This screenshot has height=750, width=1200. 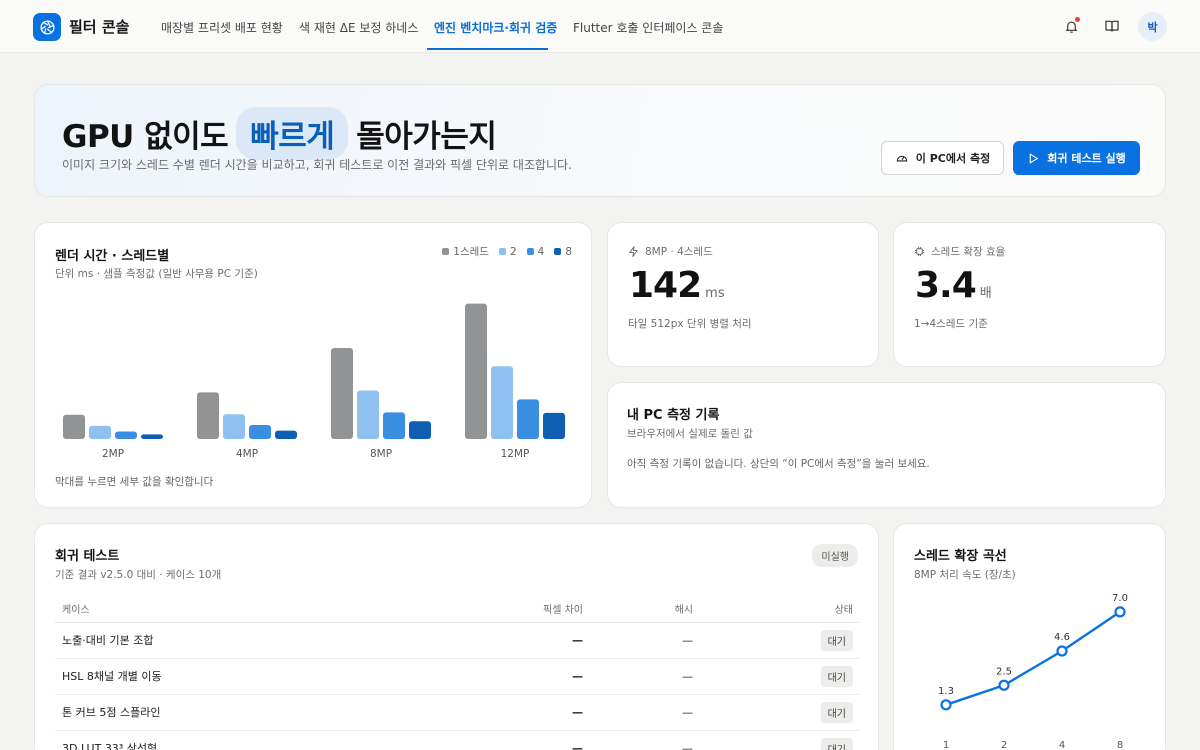 What do you see at coordinates (1120, 745) in the screenshot?
I see `x-tick-label: 8` at bounding box center [1120, 745].